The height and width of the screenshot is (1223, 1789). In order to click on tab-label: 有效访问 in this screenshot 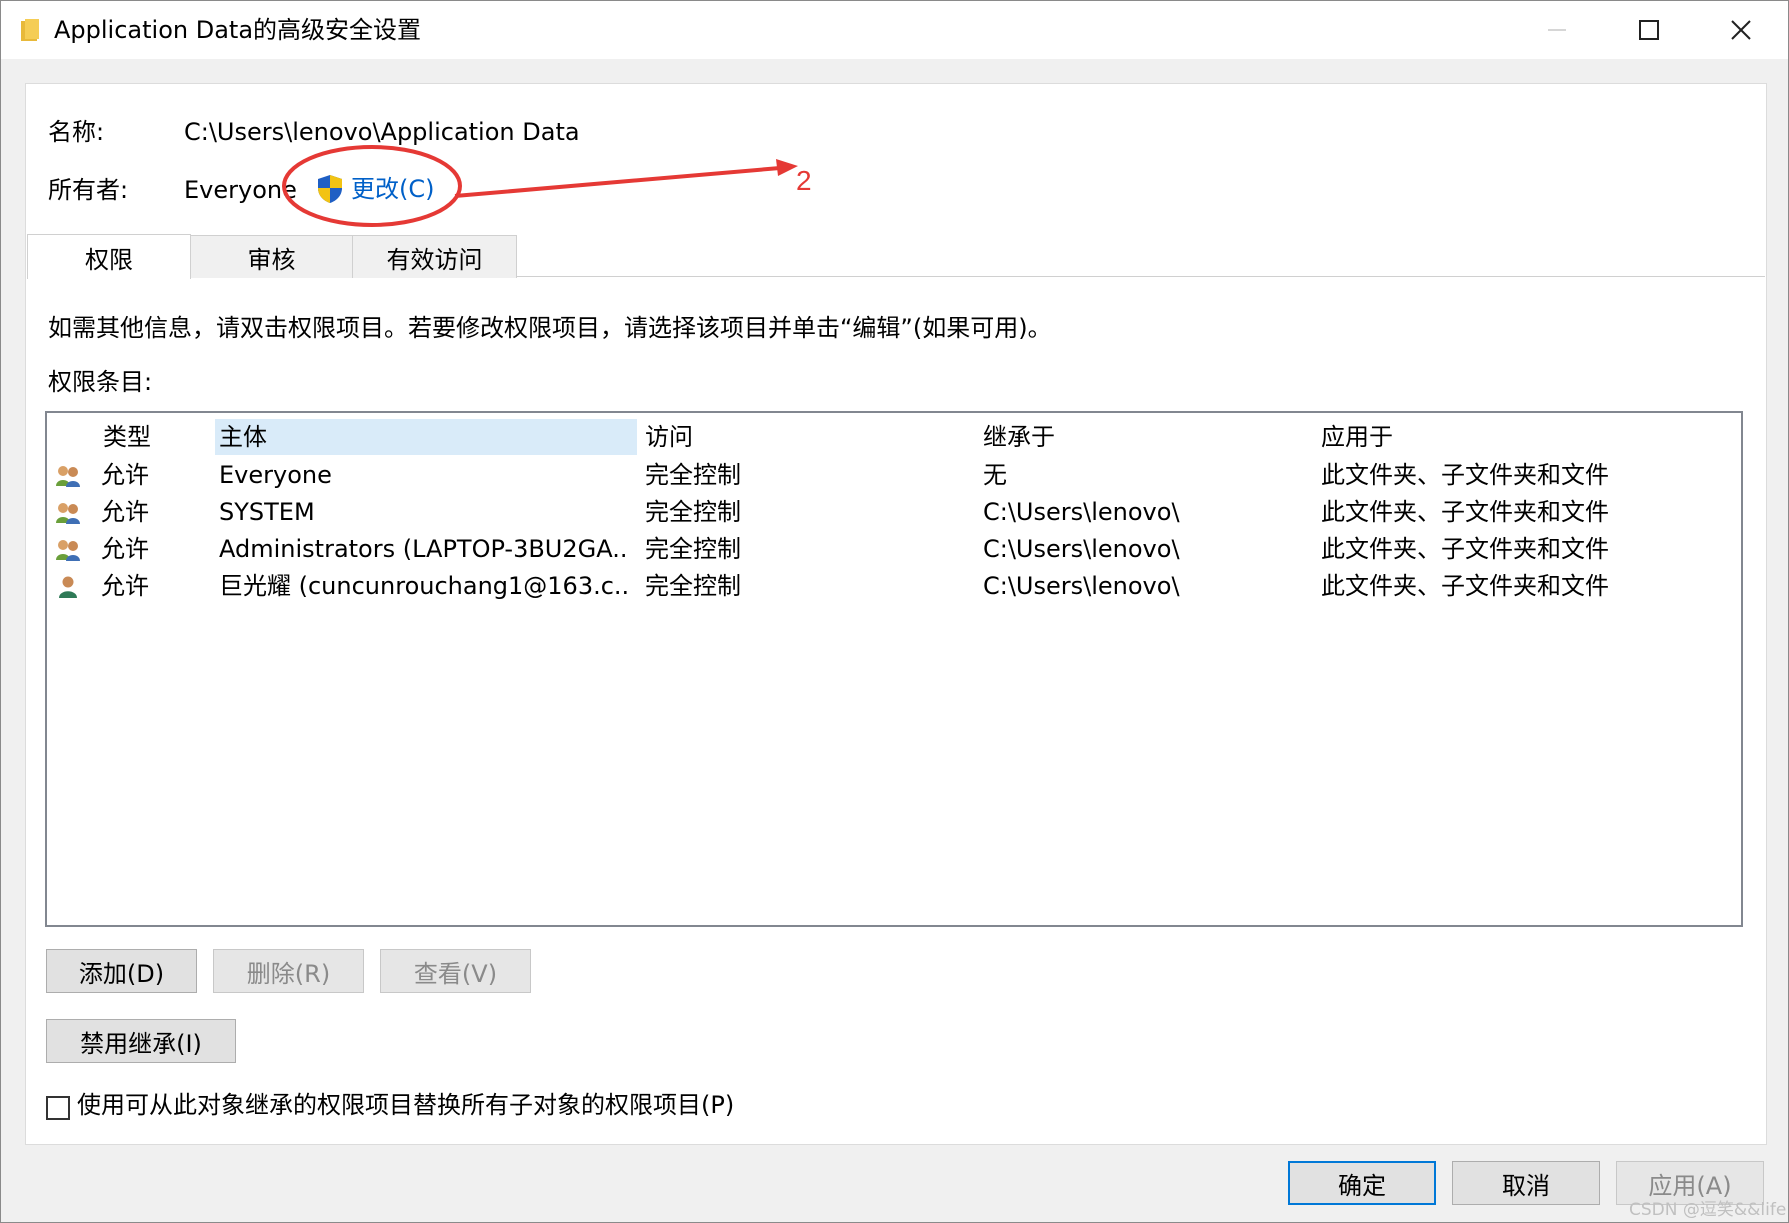, I will do `click(434, 259)`.